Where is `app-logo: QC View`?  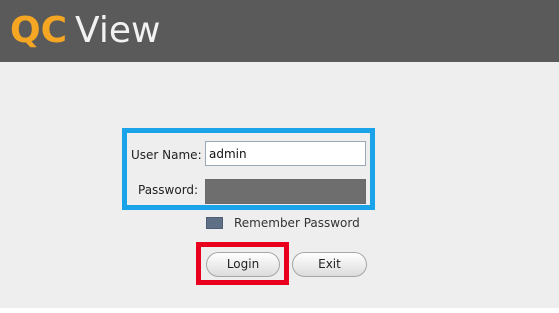 app-logo: QC View is located at coordinates (85, 31).